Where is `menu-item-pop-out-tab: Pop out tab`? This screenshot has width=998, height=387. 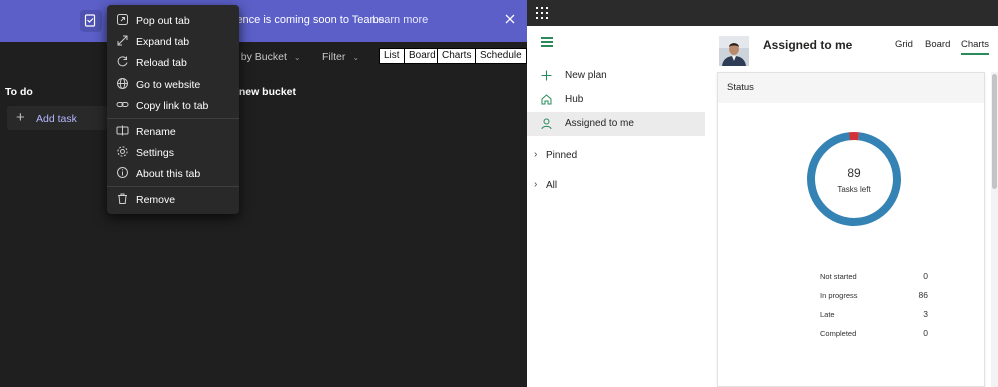
menu-item-pop-out-tab: Pop out tab is located at coordinates (173, 20).